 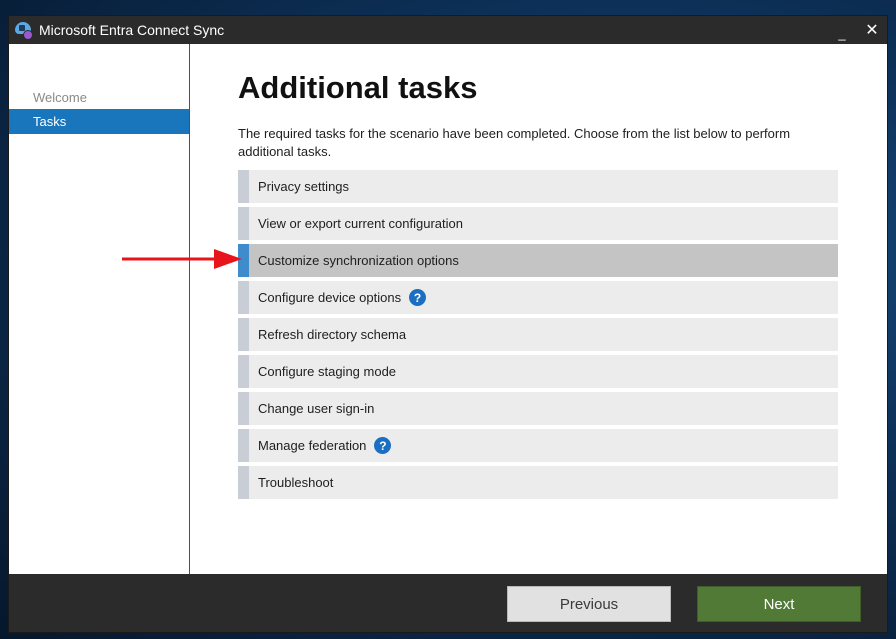 I want to click on next-button: Next, so click(x=779, y=604).